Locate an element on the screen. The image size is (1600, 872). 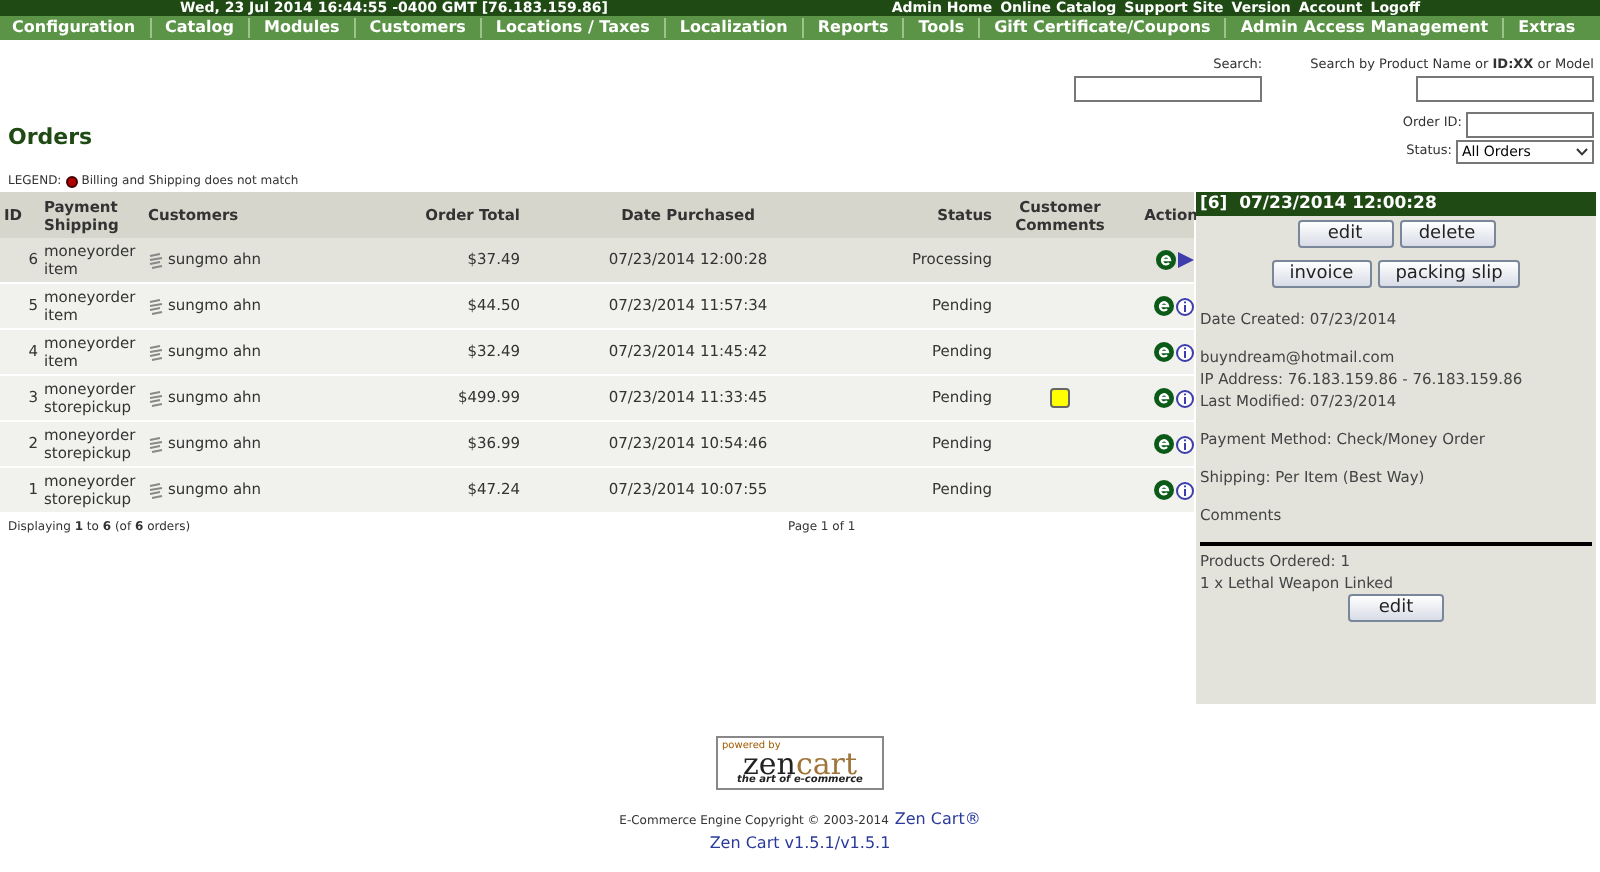
menu-item: Locations / Taxes is located at coordinates (572, 28).